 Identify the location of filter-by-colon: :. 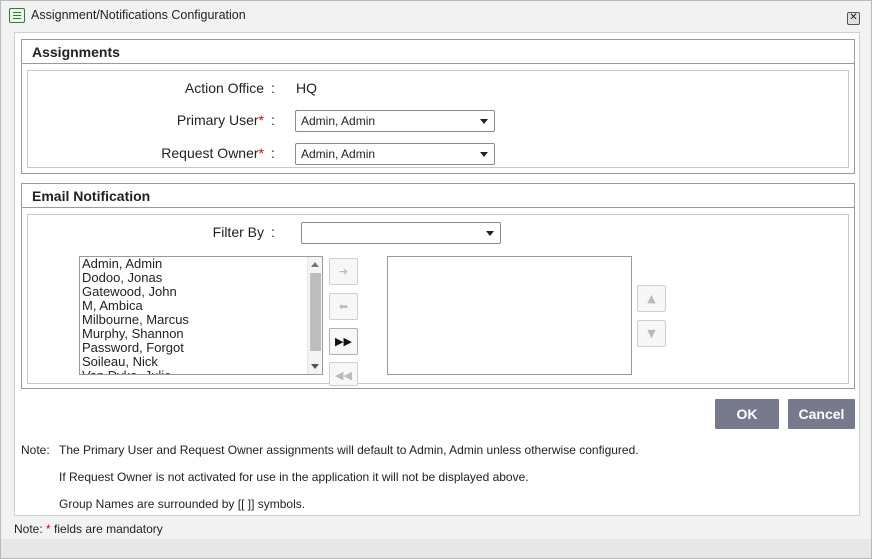
(273, 232).